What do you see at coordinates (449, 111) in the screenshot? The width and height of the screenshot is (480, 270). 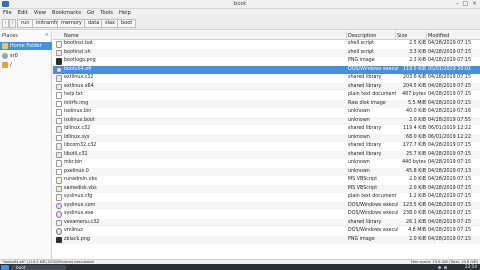 I see `file-modified: 04/28/2019 07:16` at bounding box center [449, 111].